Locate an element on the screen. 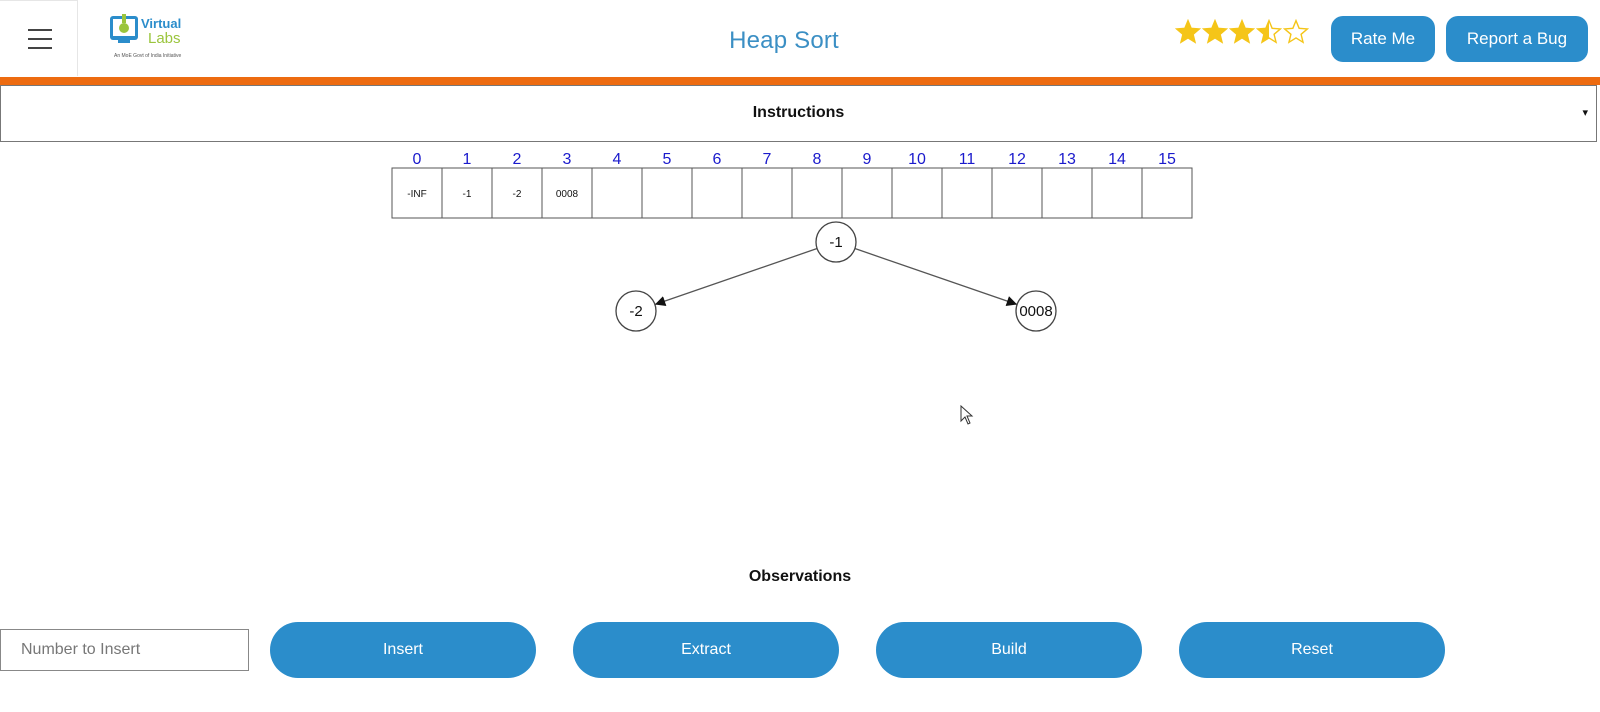 This screenshot has height=712, width=1600. array-index-label: 10 is located at coordinates (917, 159).